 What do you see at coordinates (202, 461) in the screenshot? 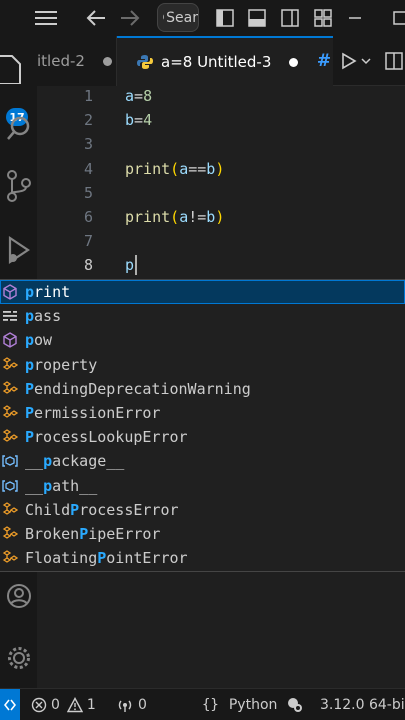
I see `suggestion-item: __package__` at bounding box center [202, 461].